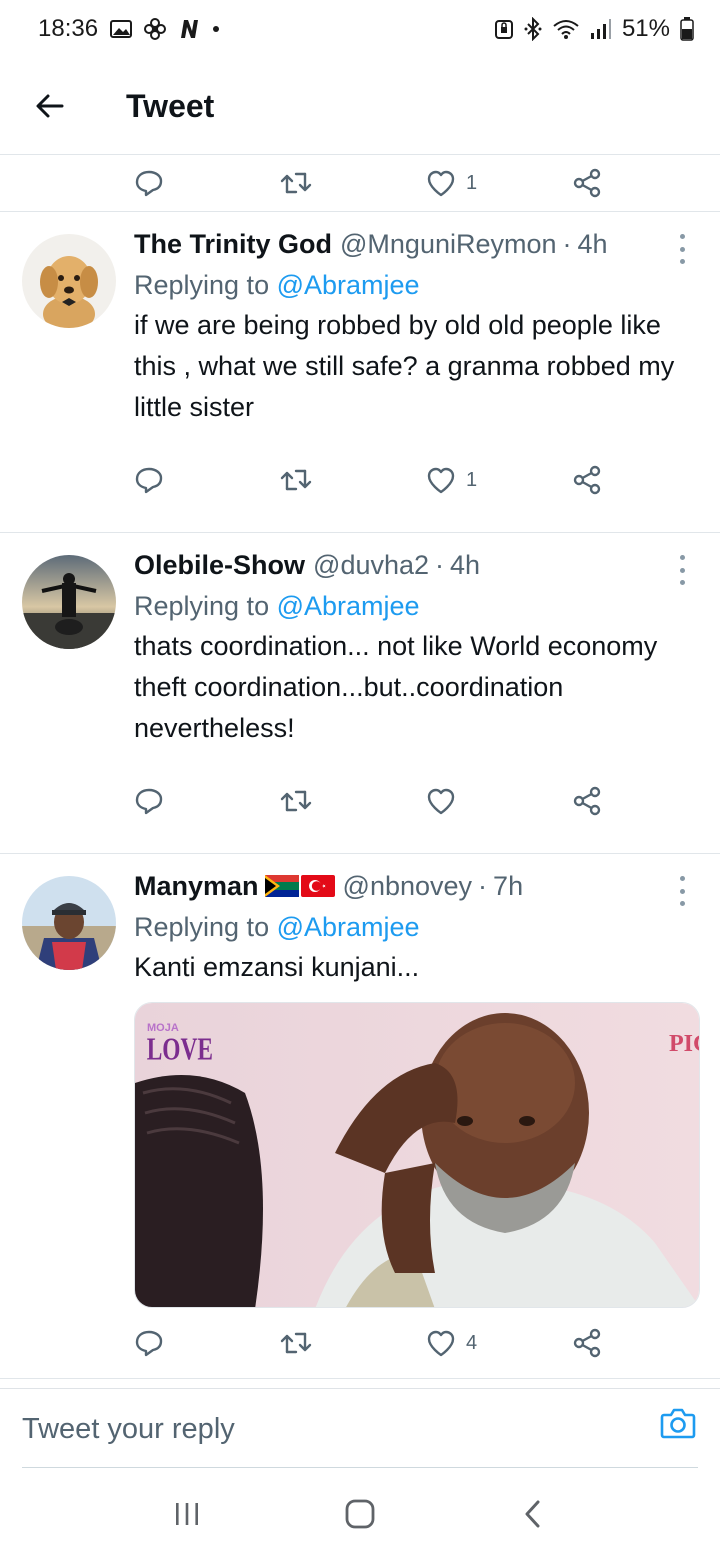 The width and height of the screenshot is (720, 1560). I want to click on camera-icon, so click(678, 1423).